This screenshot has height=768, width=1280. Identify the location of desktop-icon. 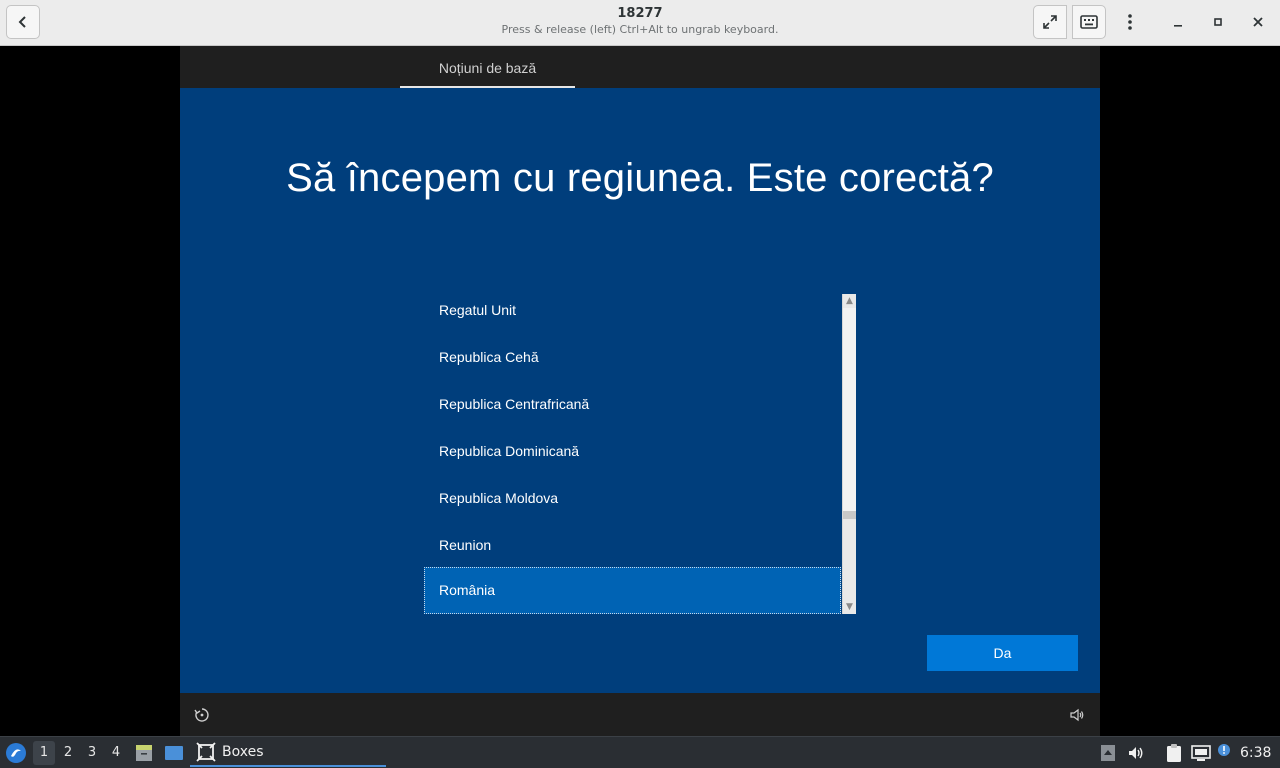
(174, 753).